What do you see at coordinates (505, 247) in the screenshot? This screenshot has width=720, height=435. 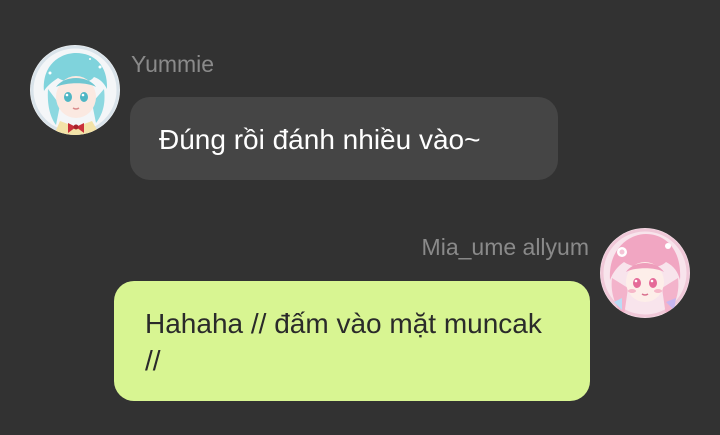 I see `sender-name-mia: Mia_ume allyum` at bounding box center [505, 247].